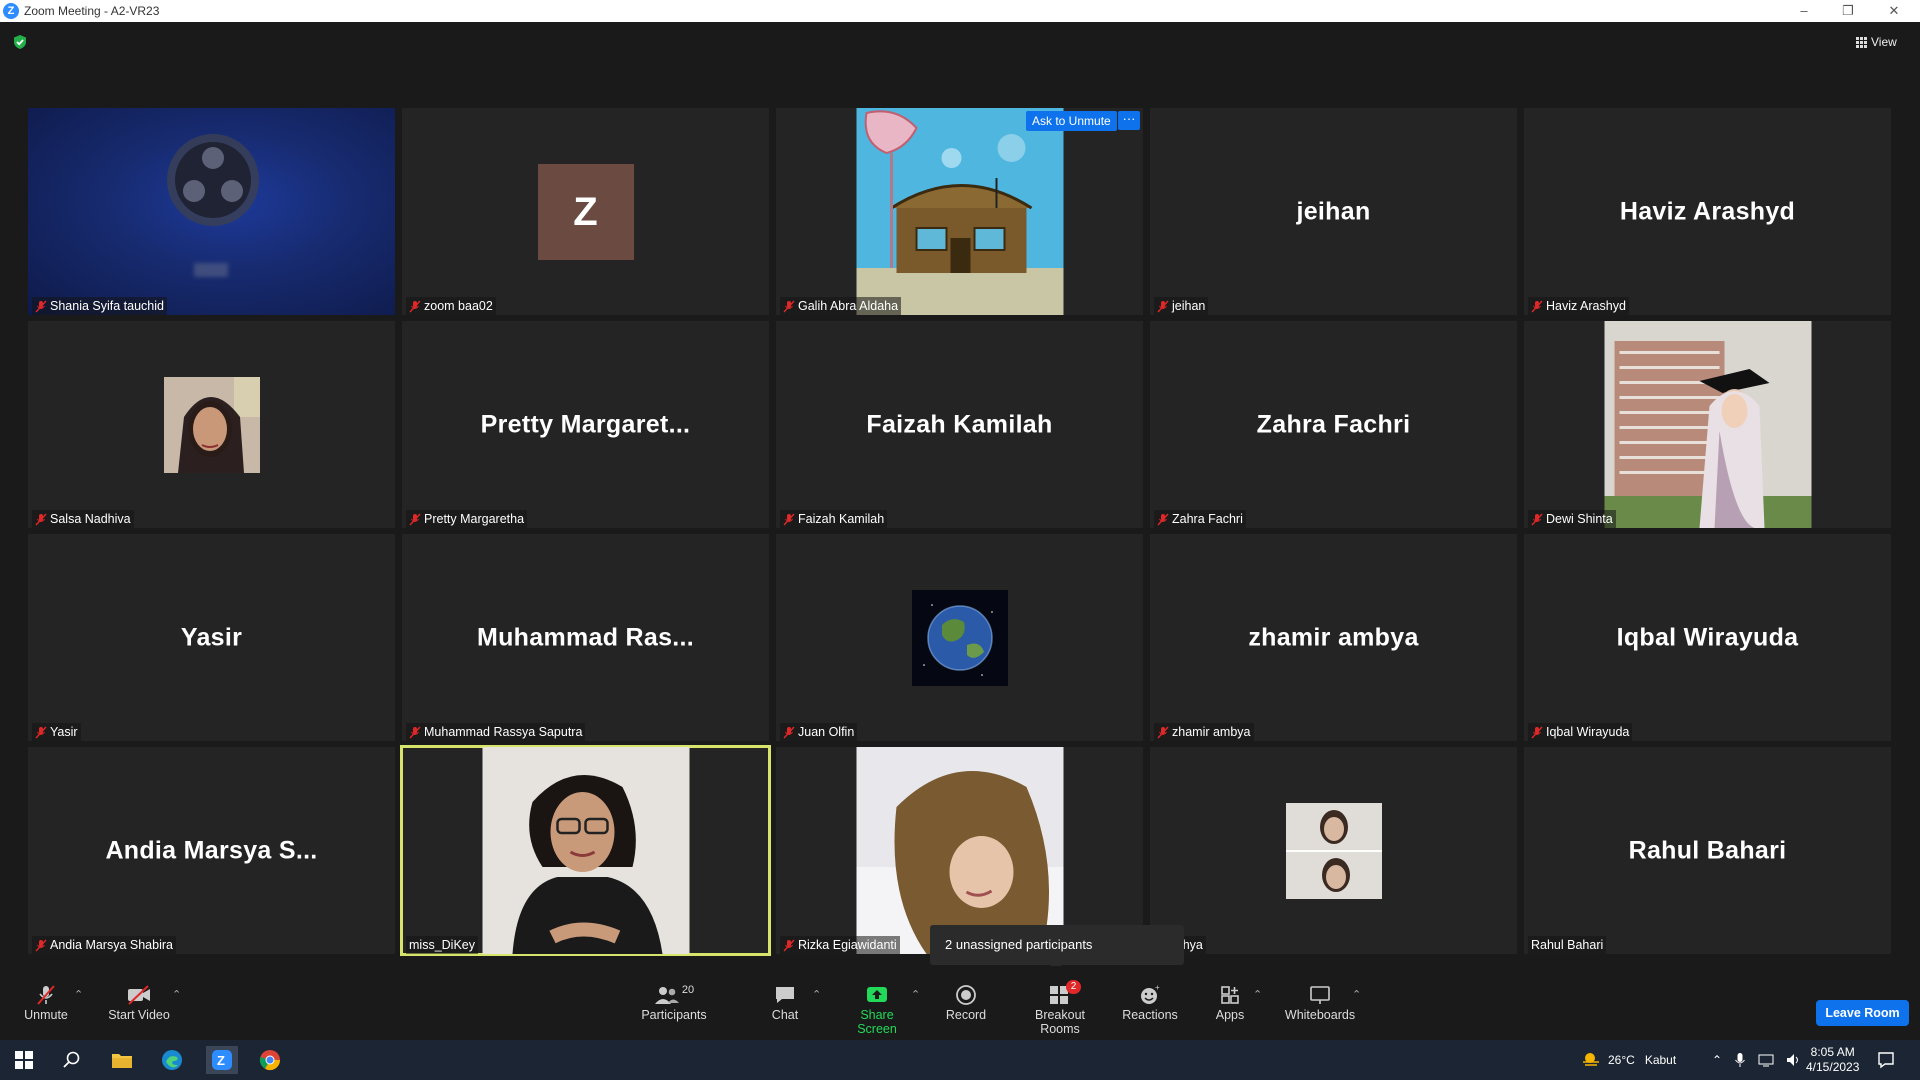 This screenshot has height=1080, width=1920. What do you see at coordinates (674, 1015) in the screenshot?
I see `participants-label: Participants` at bounding box center [674, 1015].